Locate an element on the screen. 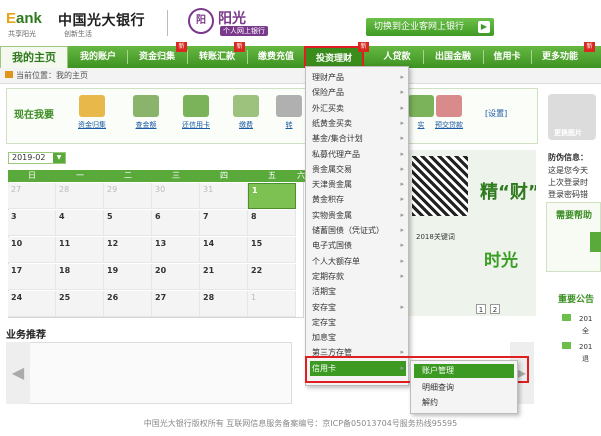 Image resolution: width=601 pixels, height=436 pixels. nav-payment: 缴费充值 is located at coordinates (276, 57).